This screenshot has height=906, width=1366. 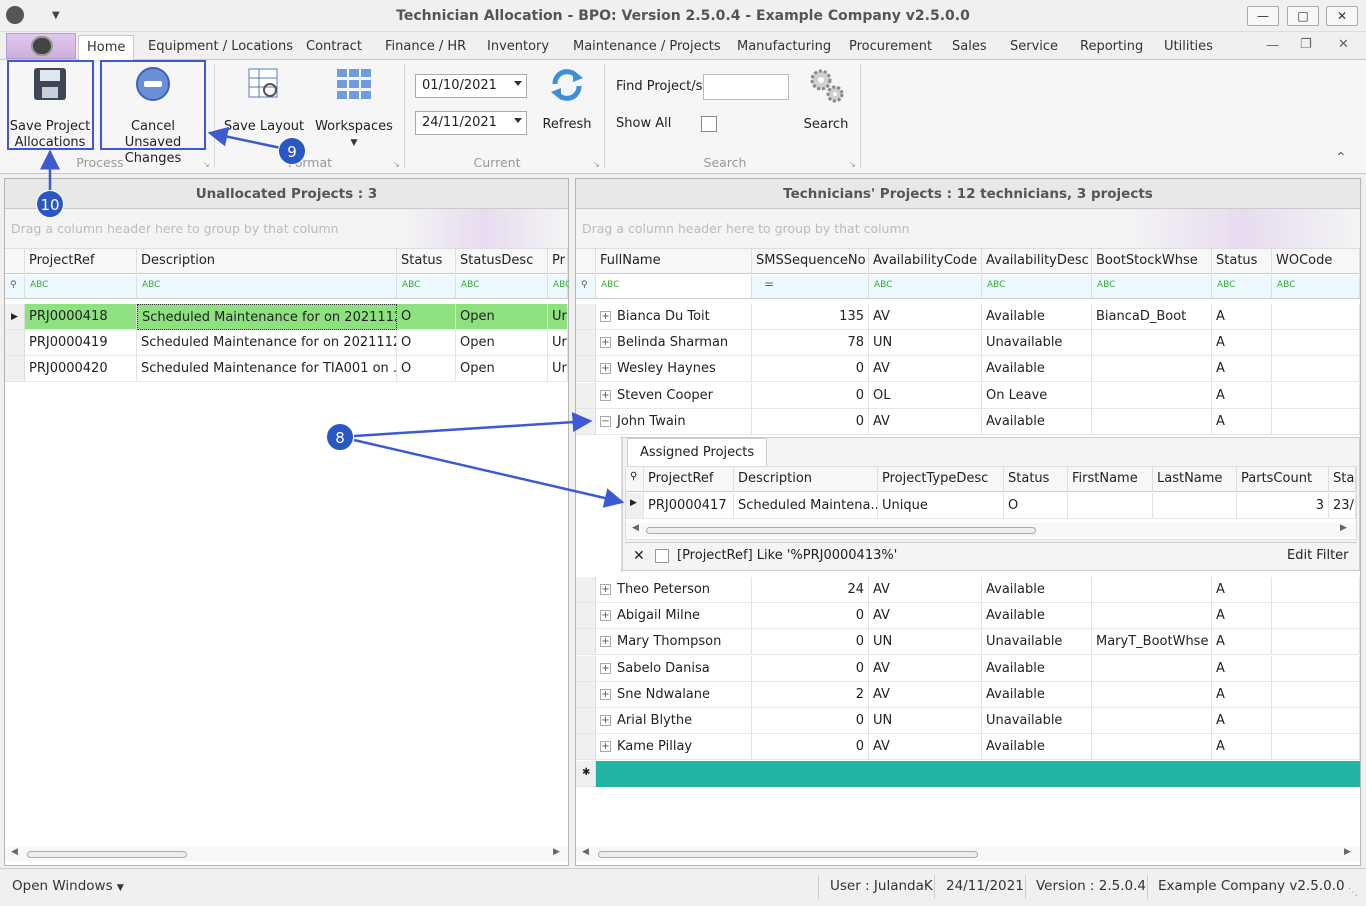 What do you see at coordinates (50, 204) in the screenshot?
I see `callout-10: 10` at bounding box center [50, 204].